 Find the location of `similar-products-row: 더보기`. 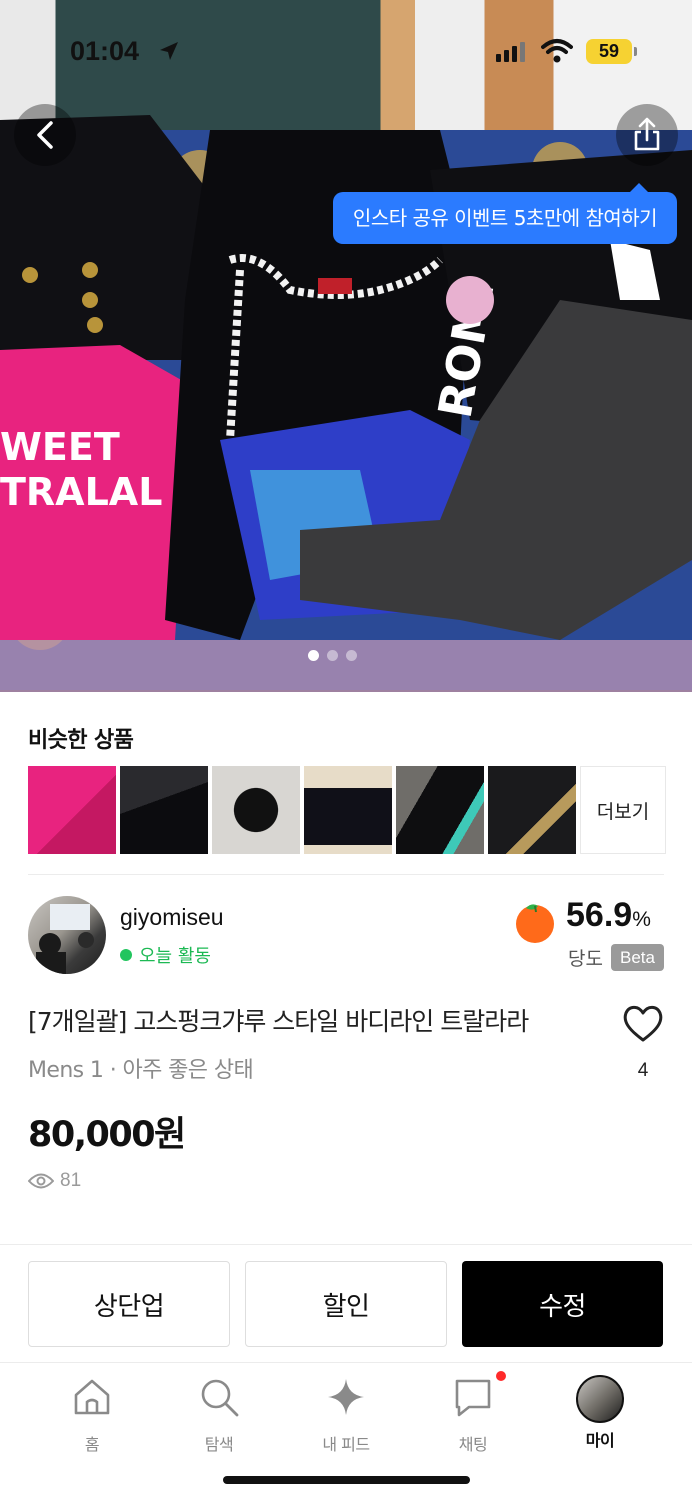

similar-products-row: 더보기 is located at coordinates (347, 810).